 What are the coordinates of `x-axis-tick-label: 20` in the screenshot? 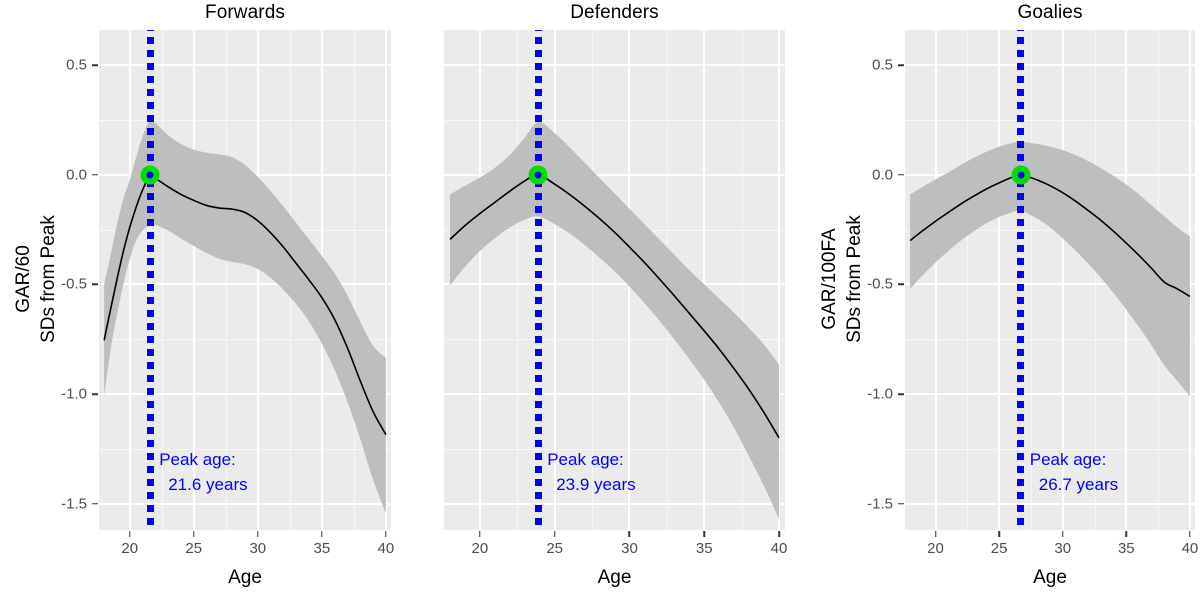 It's located at (935, 548).